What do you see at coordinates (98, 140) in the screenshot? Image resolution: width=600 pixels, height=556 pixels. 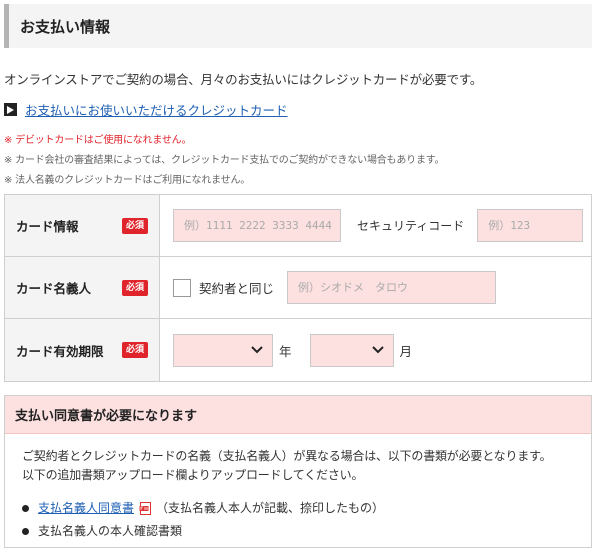 I see `note-debit: ※ デビットカードはご使用になれません。` at bounding box center [98, 140].